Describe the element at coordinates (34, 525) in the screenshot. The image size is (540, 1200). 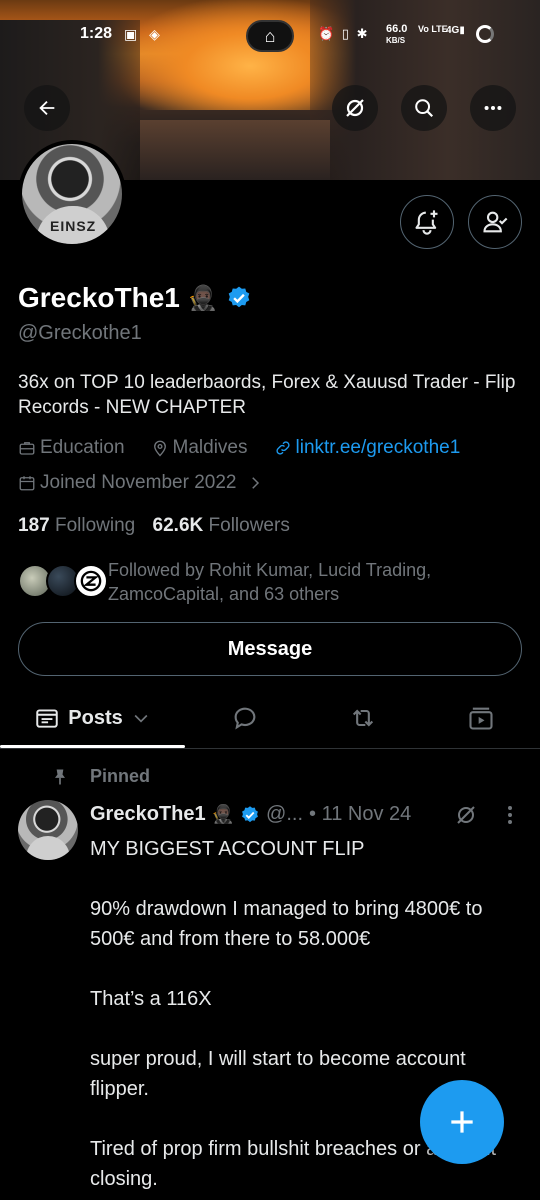
I see `following-count: 187` at that location.